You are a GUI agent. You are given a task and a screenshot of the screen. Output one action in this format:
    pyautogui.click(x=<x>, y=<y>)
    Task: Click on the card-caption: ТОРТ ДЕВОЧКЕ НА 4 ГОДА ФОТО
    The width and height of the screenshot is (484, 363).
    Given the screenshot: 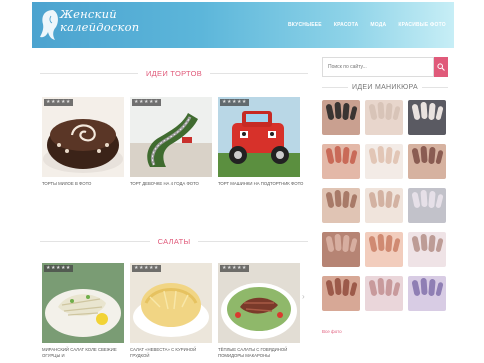 What is the action you would take?
    pyautogui.click(x=173, y=184)
    